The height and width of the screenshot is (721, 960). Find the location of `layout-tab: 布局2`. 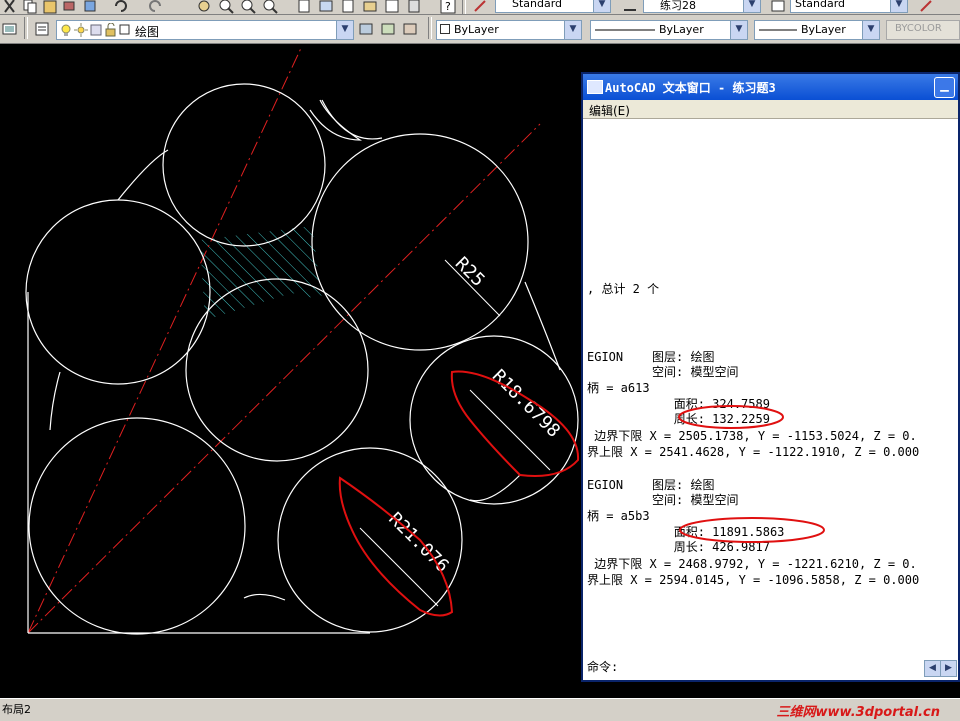

layout-tab: 布局2 is located at coordinates (16, 709).